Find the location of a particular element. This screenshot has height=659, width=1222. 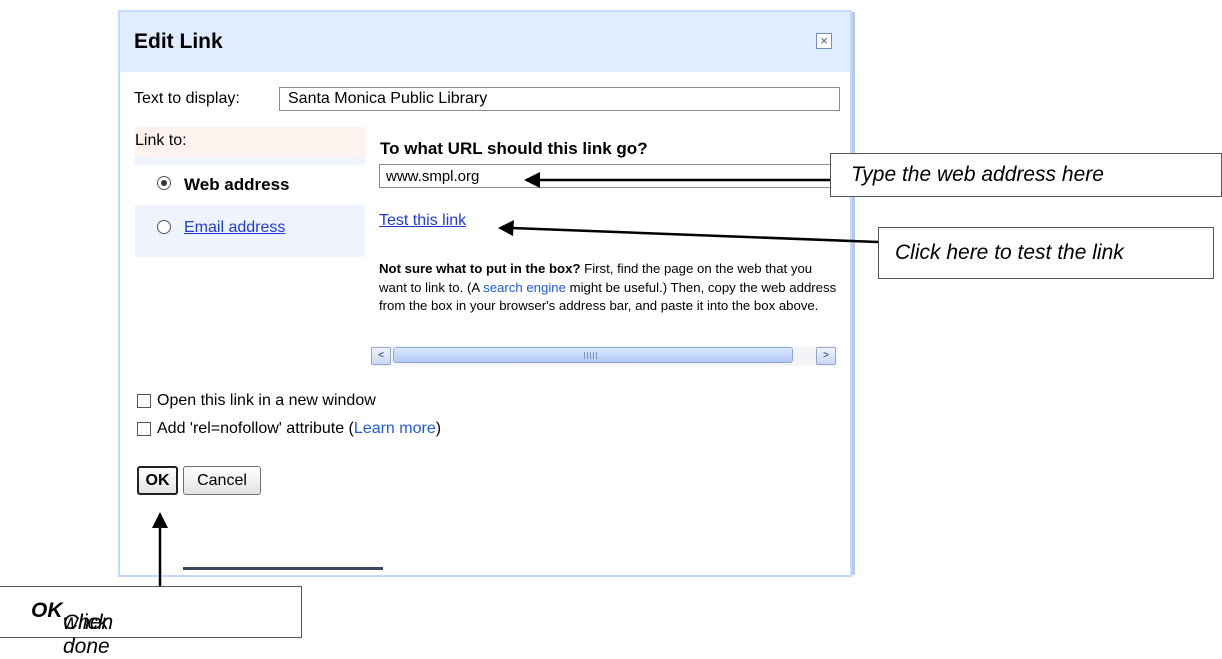

grip-icon is located at coordinates (591, 355).